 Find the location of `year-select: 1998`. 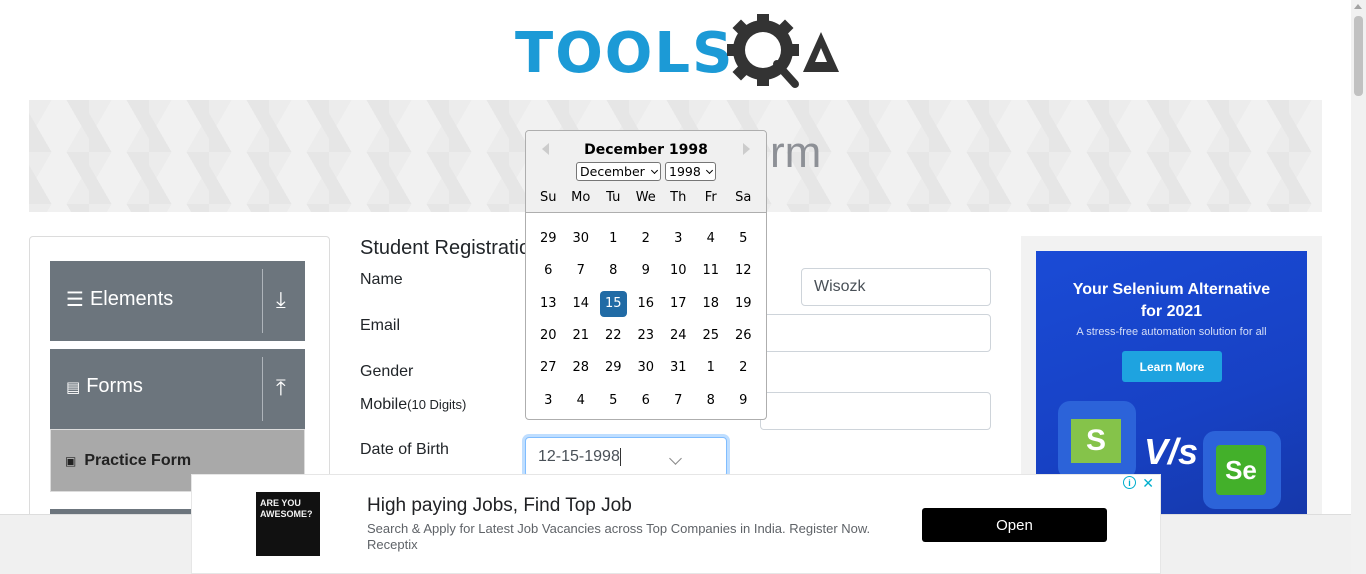

year-select: 1998 is located at coordinates (690, 171).